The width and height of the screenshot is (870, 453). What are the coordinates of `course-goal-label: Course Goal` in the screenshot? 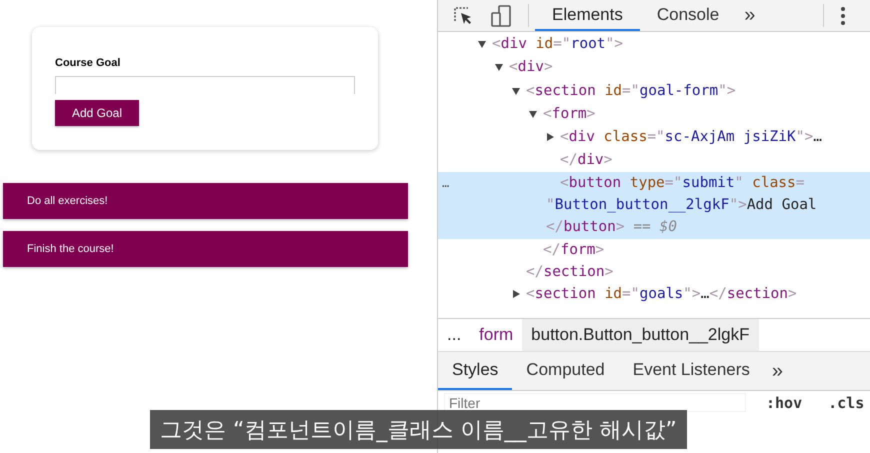 It's located at (88, 64).